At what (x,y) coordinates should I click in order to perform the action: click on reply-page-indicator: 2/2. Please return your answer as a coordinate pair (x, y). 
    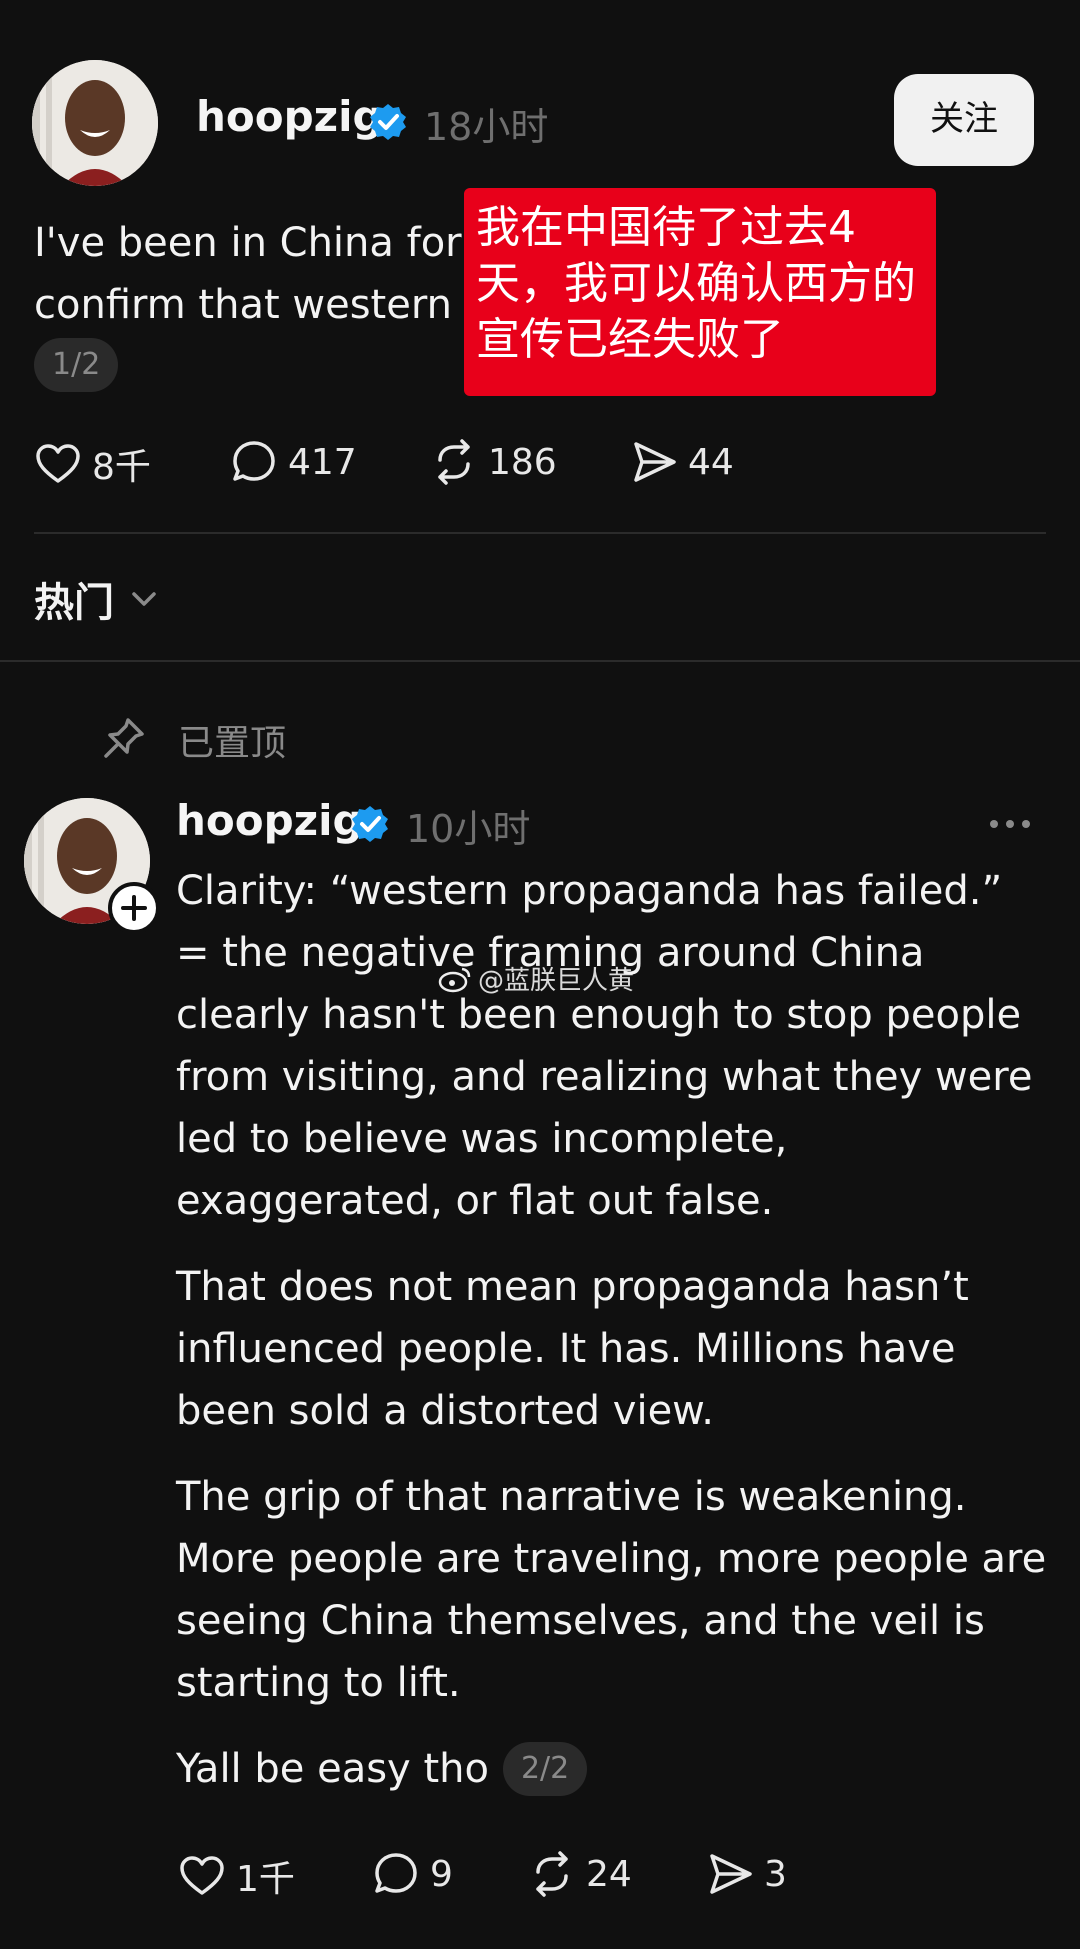
    Looking at the image, I should click on (545, 1769).